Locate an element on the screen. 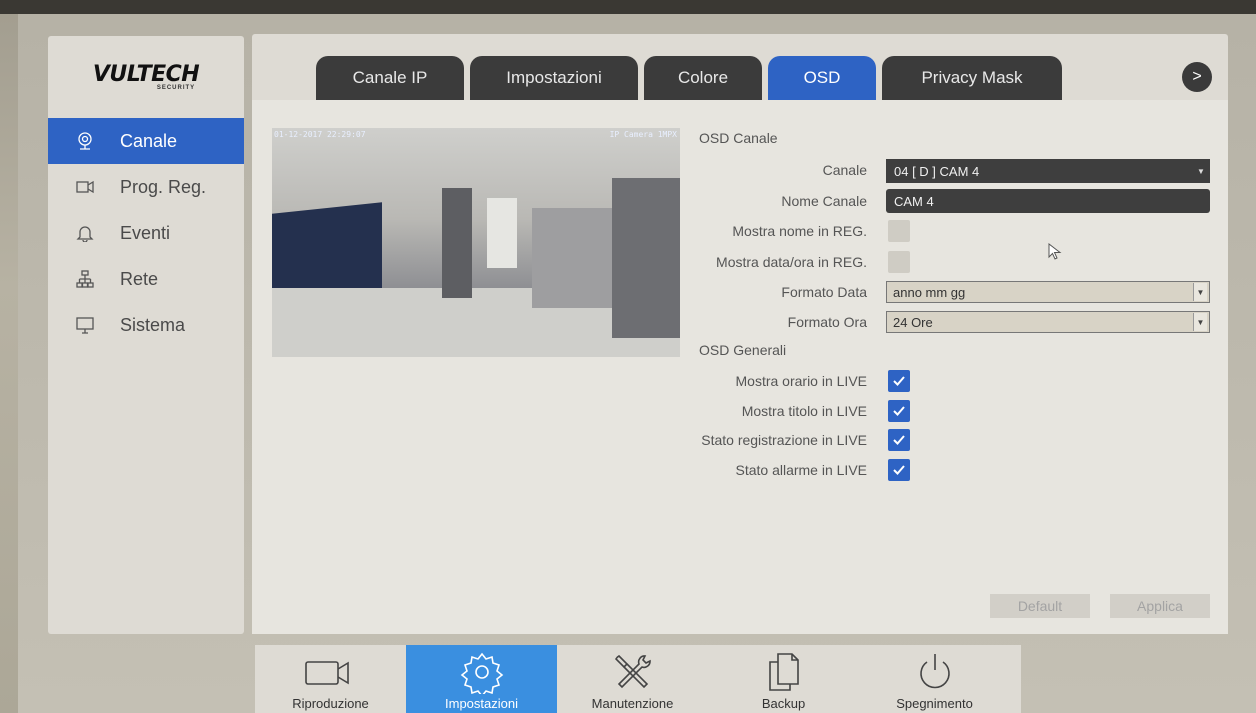  nome-canale-label: Nome Canale is located at coordinates (824, 201).